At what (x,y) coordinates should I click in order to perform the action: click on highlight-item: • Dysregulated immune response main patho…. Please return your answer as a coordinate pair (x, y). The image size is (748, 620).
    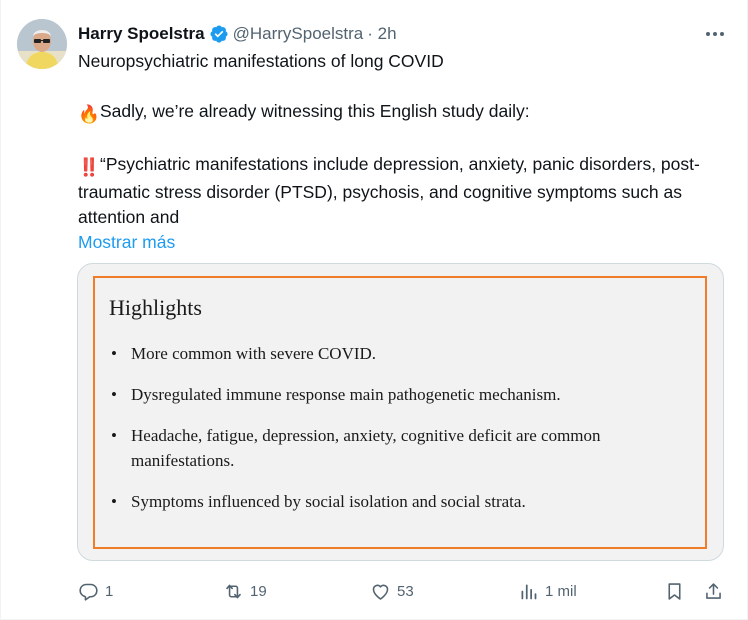
    Looking at the image, I should click on (336, 394).